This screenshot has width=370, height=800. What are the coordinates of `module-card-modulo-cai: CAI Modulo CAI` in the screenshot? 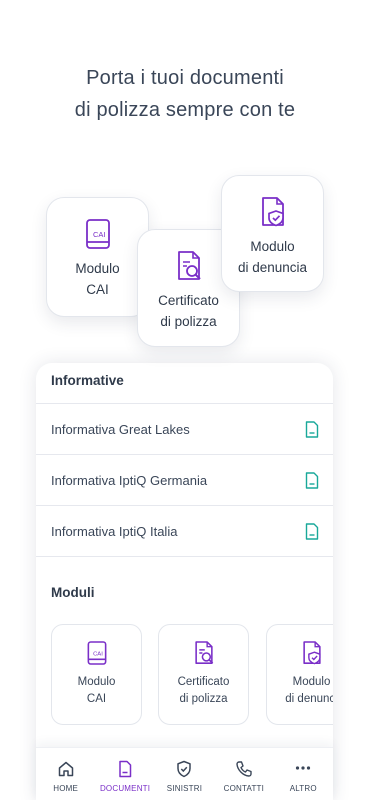 It's located at (96, 674).